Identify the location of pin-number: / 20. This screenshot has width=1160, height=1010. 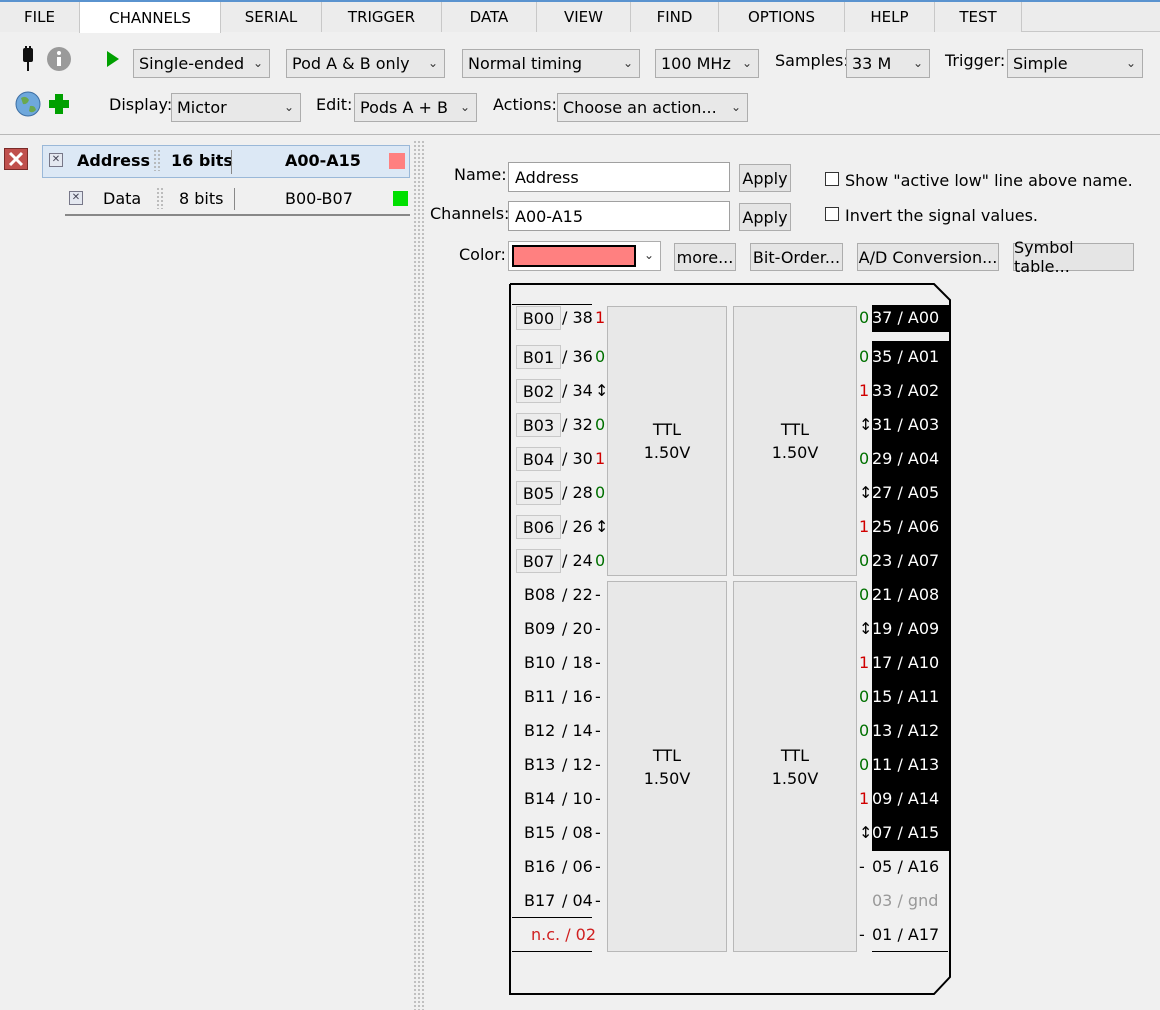
(577, 628).